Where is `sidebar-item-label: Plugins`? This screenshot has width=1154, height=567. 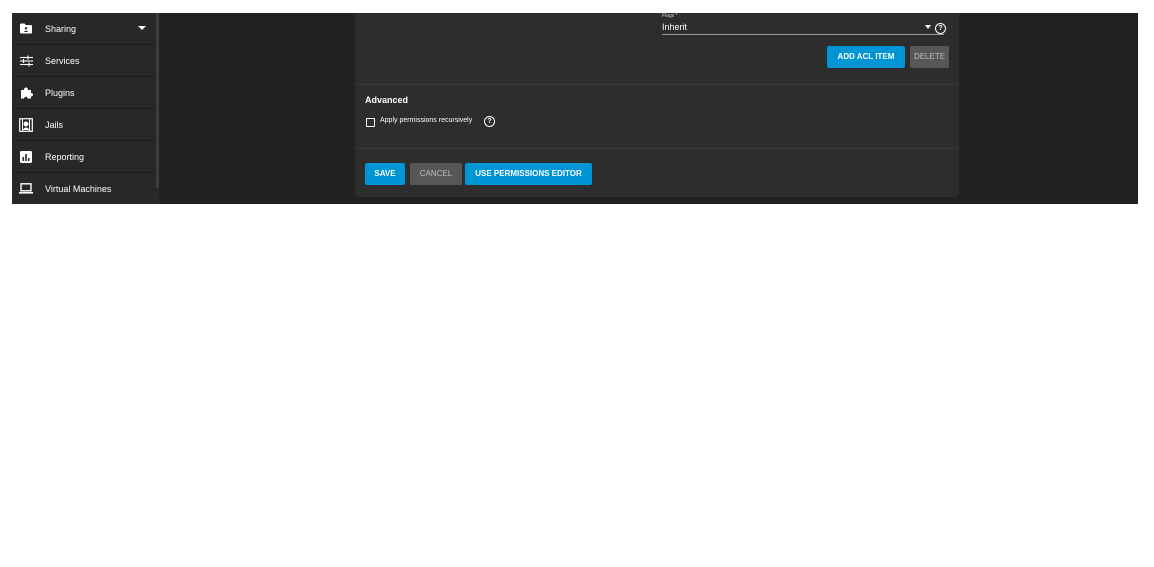 sidebar-item-label: Plugins is located at coordinates (60, 92).